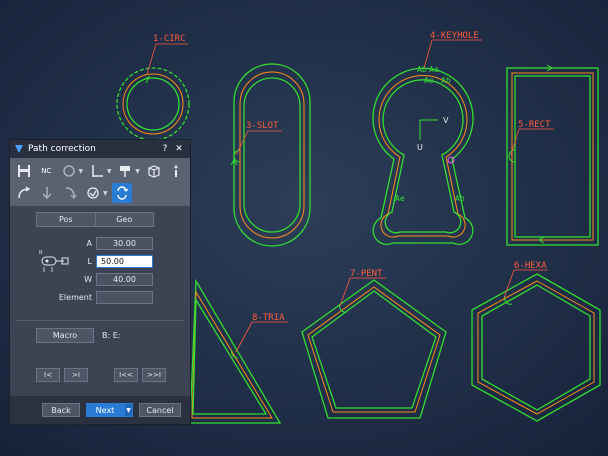 This screenshot has width=608, height=456. Describe the element at coordinates (95, 297) in the screenshot. I see `field-element-row: Element` at that location.